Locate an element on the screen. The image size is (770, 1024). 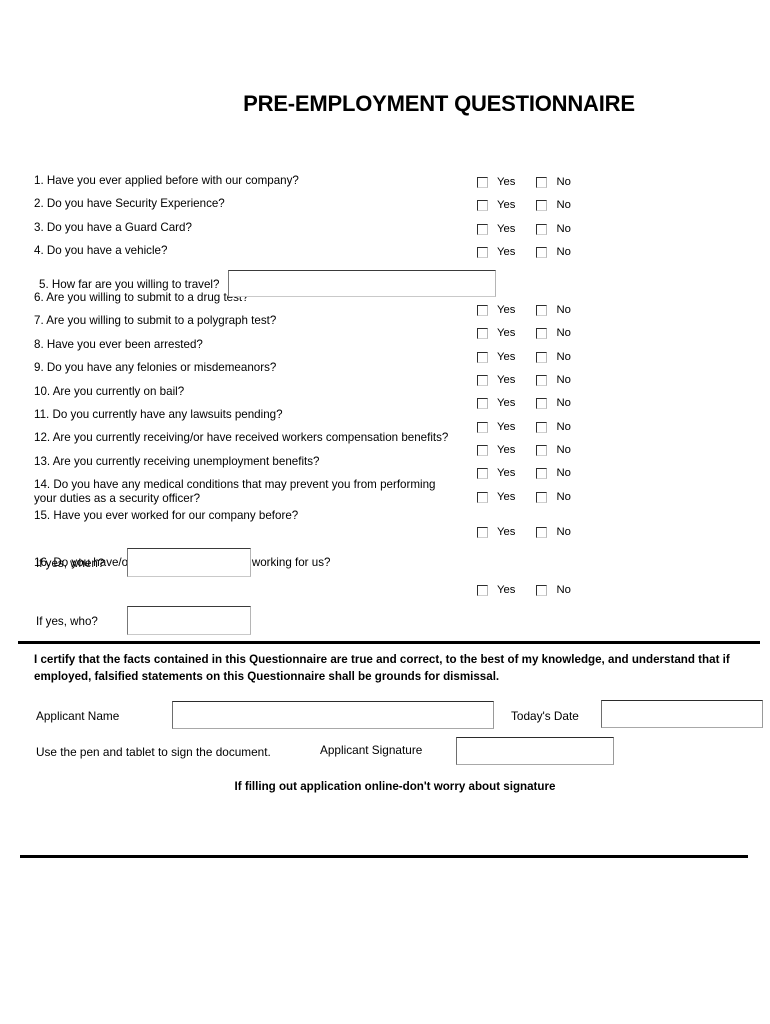
yes-option-q9: Yes is located at coordinates (496, 380).